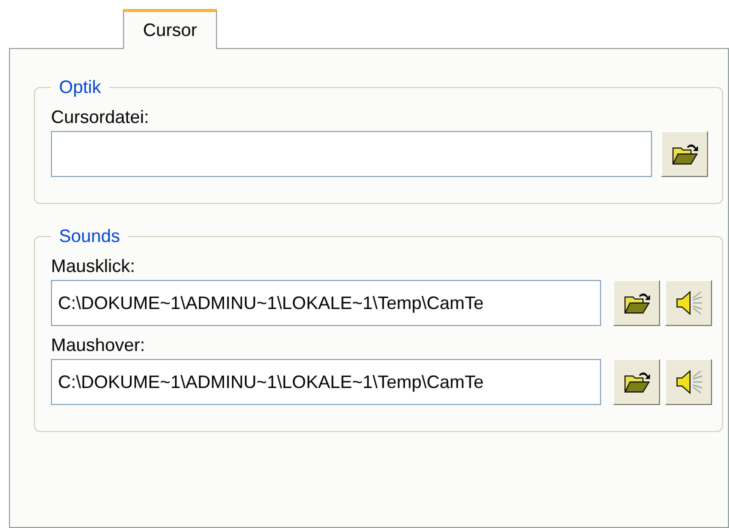 The width and height of the screenshot is (729, 528). I want to click on field-label: Mausklick:, so click(93, 266).